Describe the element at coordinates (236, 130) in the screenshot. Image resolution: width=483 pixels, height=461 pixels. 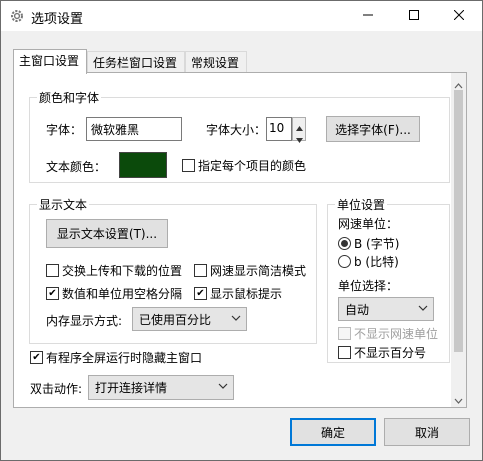
I see `font-size-label: 字体大小：` at that location.